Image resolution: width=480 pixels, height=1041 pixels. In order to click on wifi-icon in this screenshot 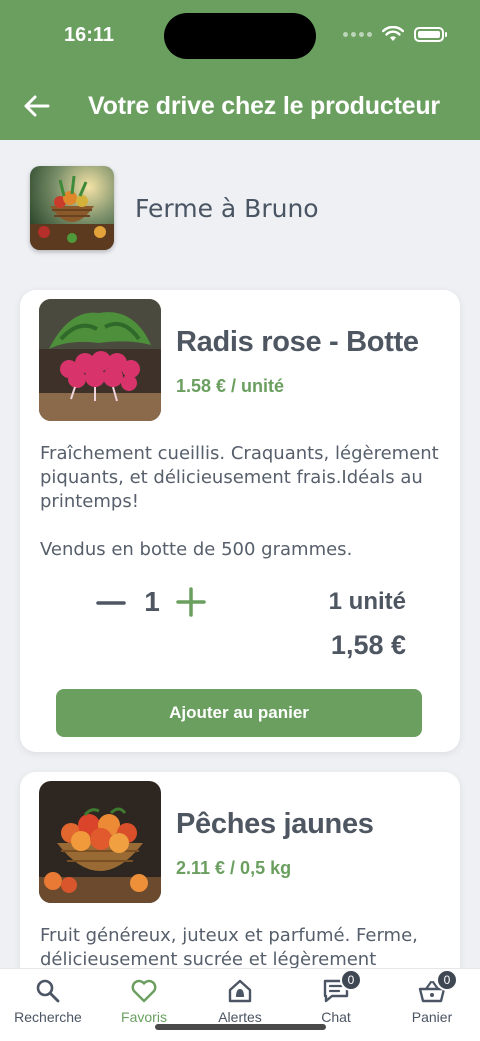, I will do `click(393, 33)`.